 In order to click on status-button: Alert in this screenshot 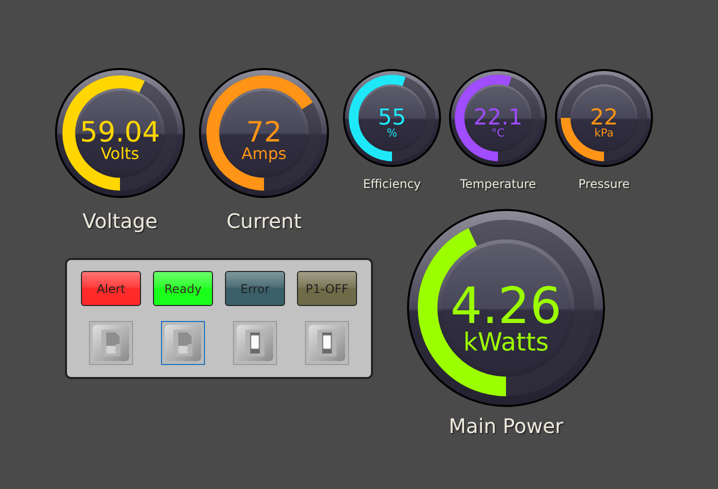, I will do `click(111, 288)`.